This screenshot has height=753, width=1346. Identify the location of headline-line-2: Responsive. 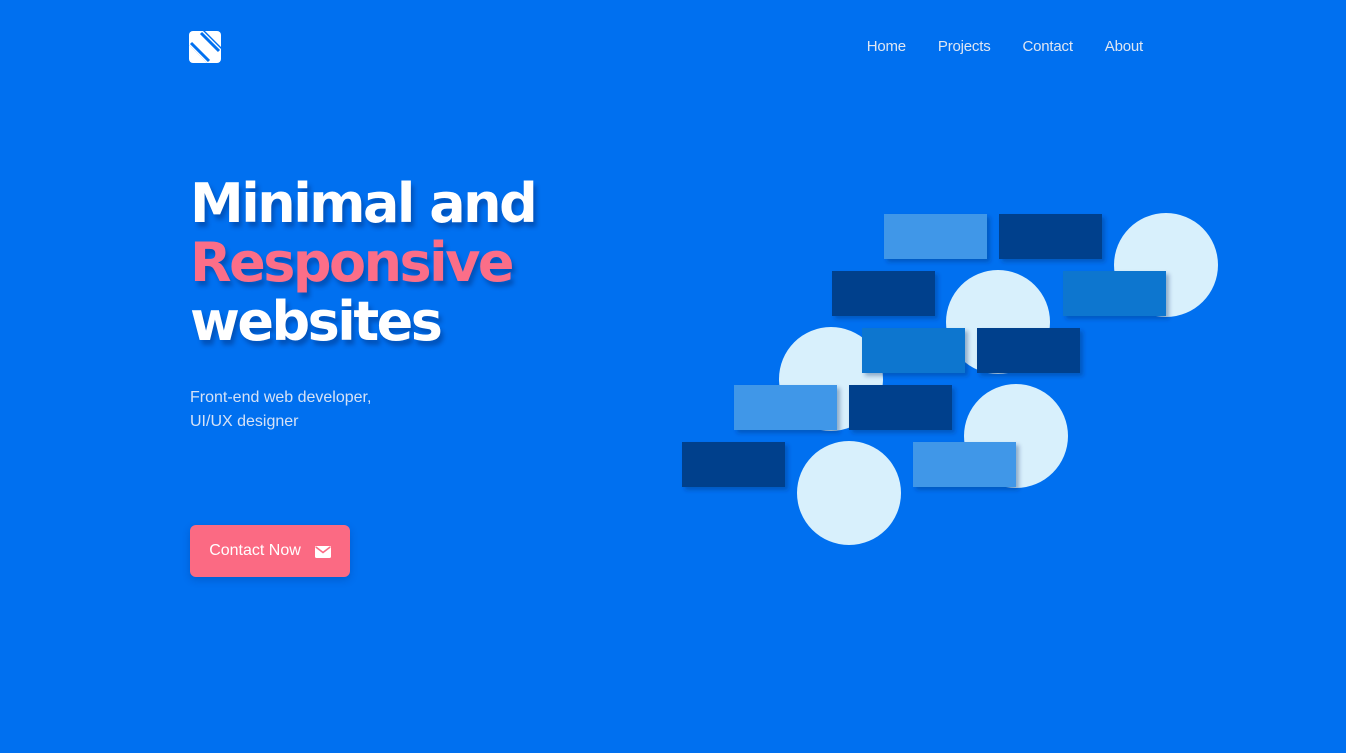
(352, 262).